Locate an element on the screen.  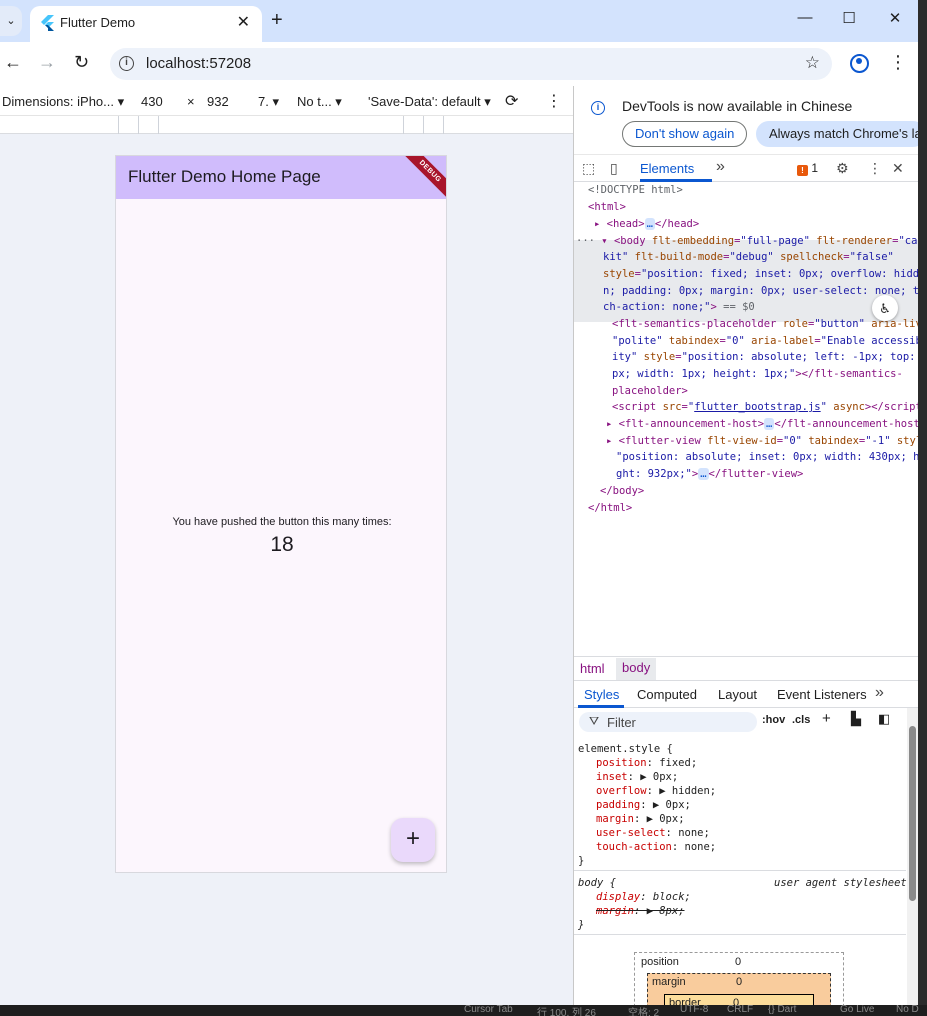
inspect-element-icon: ⬚ is located at coordinates (588, 168).